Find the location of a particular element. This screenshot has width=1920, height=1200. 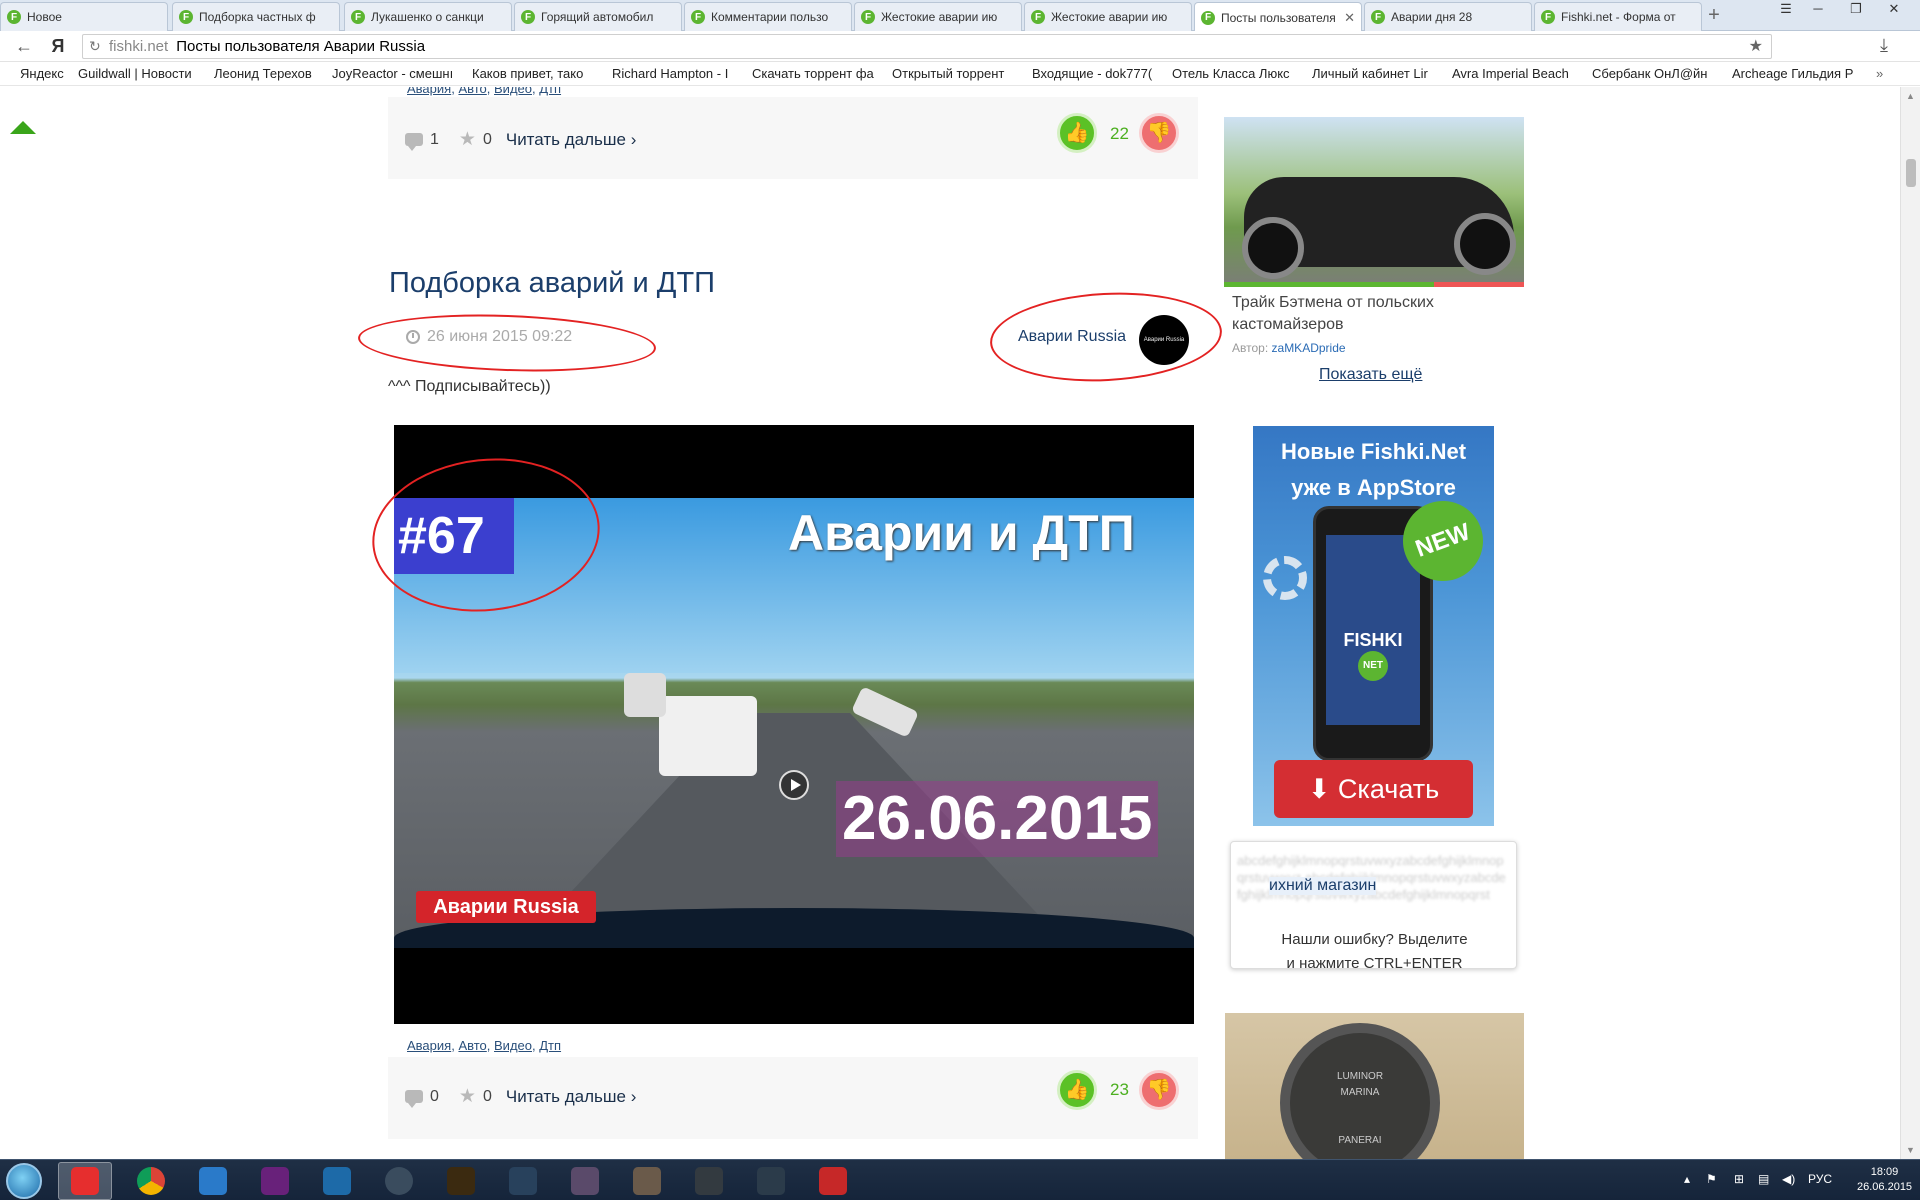

starcraft-icon is located at coordinates (523, 1181).